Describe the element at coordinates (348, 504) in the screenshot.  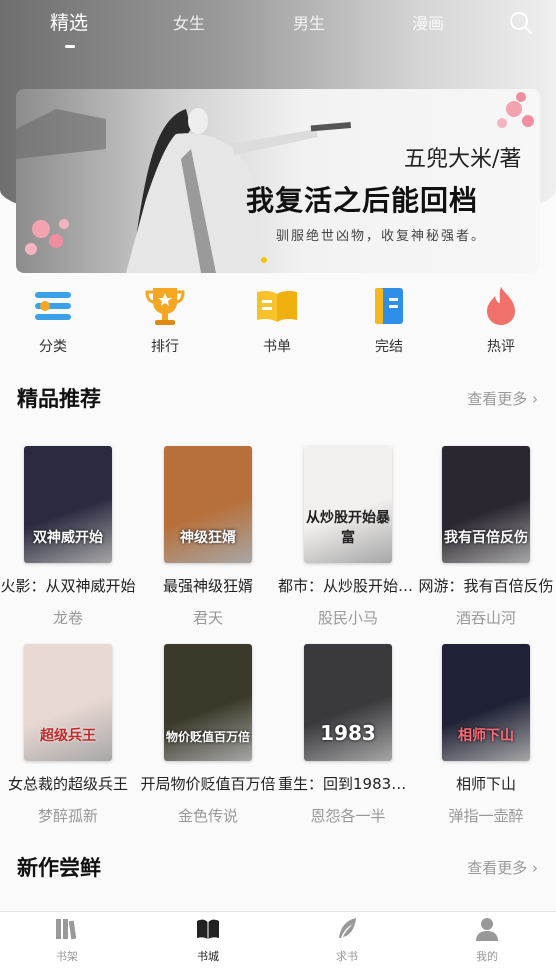
I see `book-cover: 从炒股开始暴富` at that location.